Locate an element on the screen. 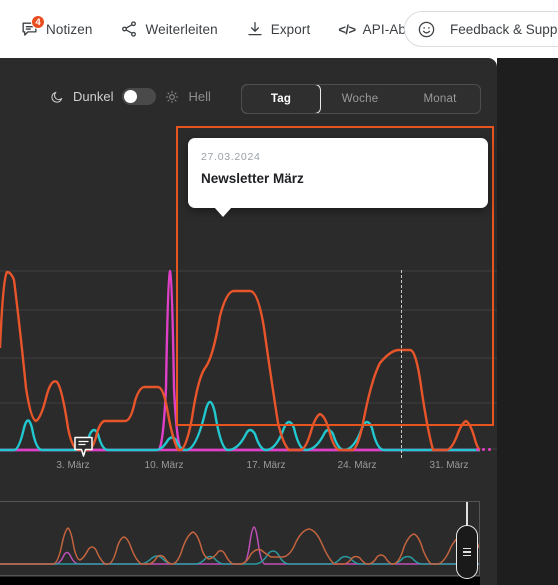 Image resolution: width=558 pixels, height=585 pixels. granularity-segmented-control: Tag Woche Monat is located at coordinates (361, 99).